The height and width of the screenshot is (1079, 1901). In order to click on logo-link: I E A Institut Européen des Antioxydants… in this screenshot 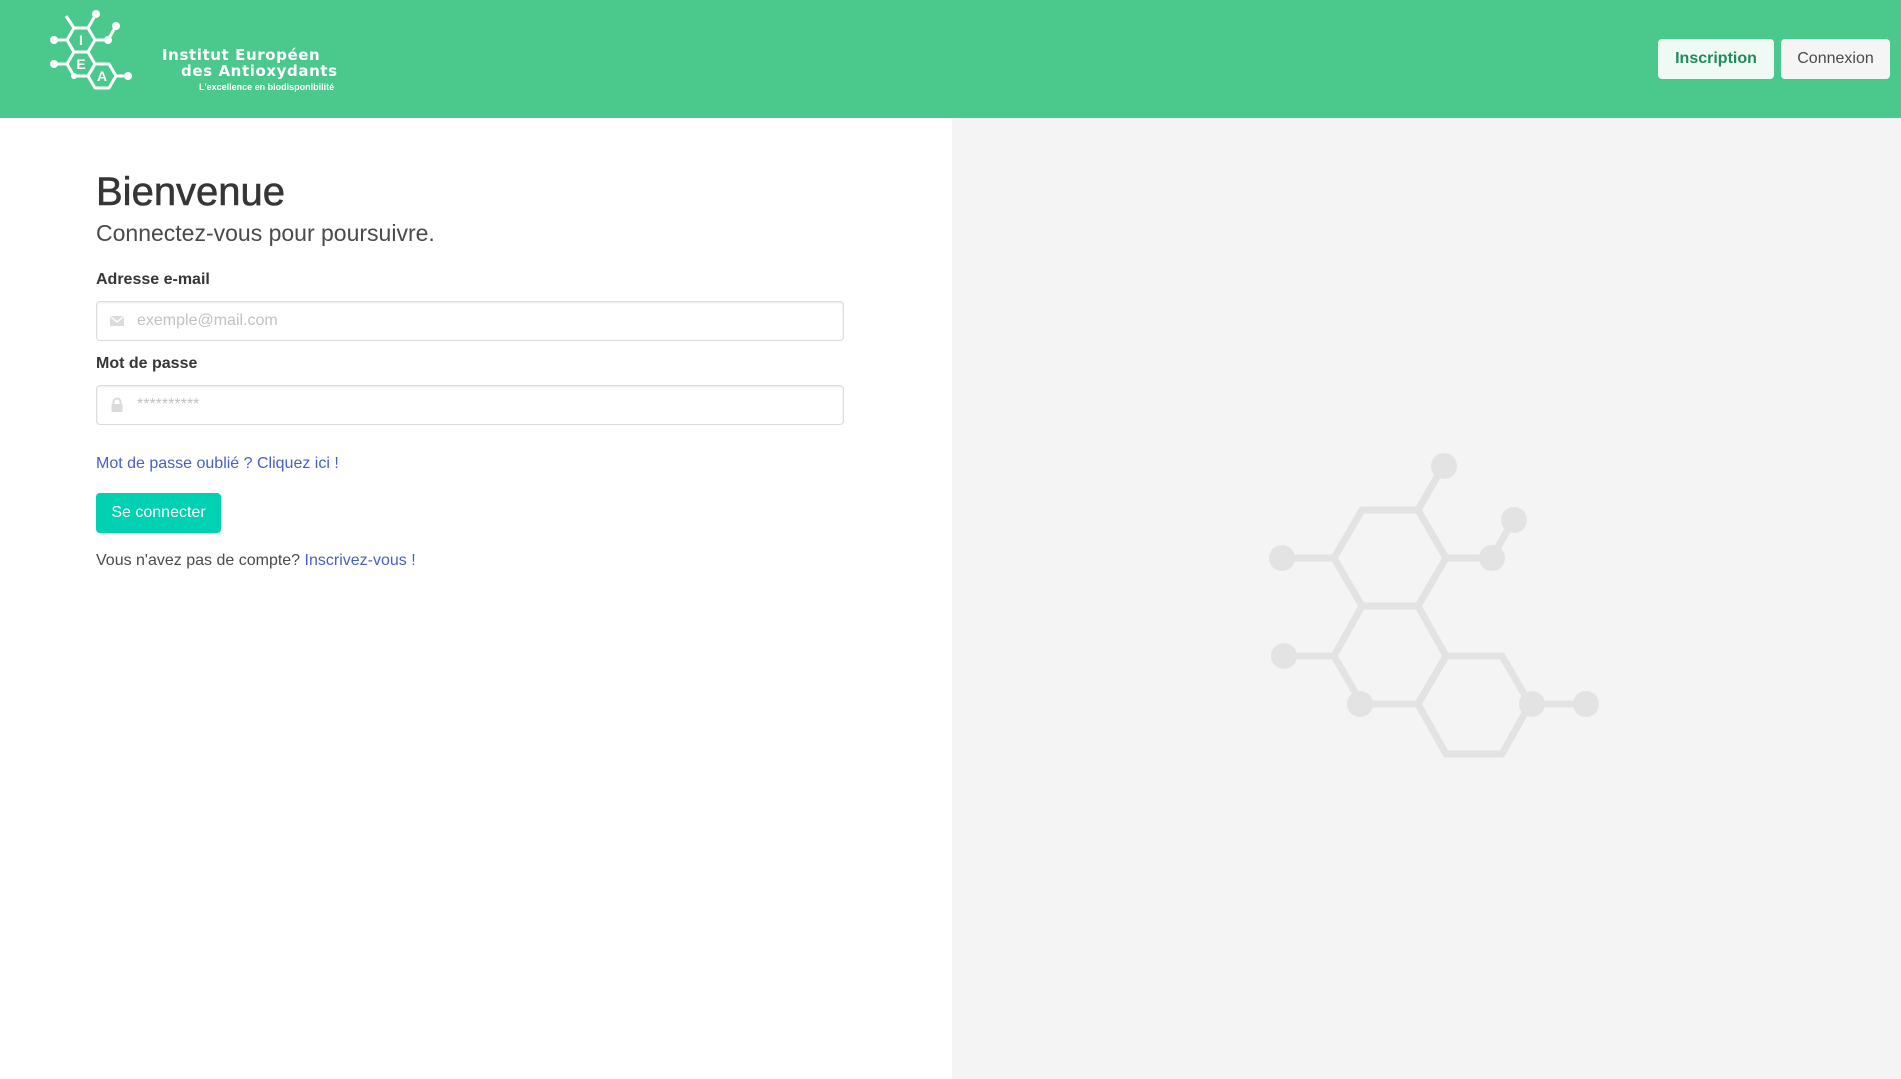, I will do `click(191, 54)`.